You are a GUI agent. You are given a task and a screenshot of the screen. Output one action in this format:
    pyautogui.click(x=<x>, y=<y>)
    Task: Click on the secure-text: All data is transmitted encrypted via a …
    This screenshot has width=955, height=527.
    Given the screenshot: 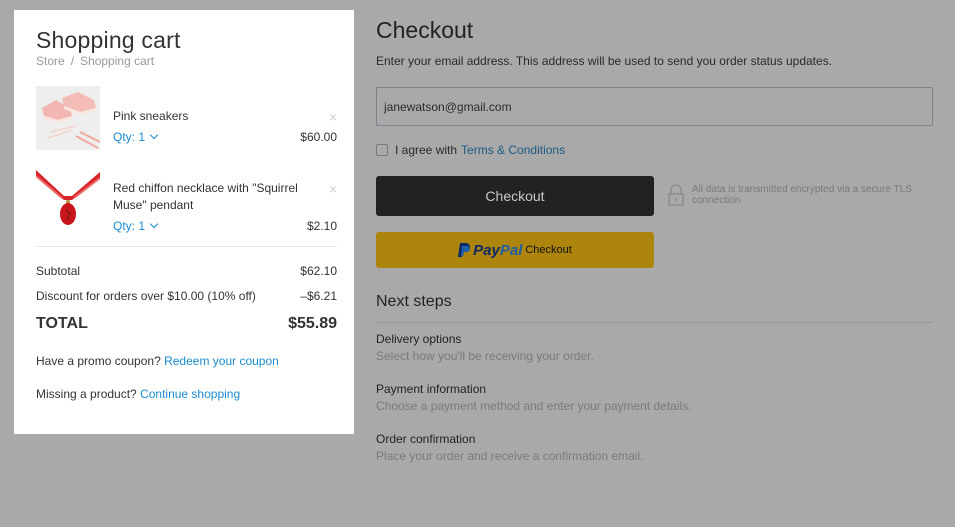 What is the action you would take?
    pyautogui.click(x=802, y=195)
    